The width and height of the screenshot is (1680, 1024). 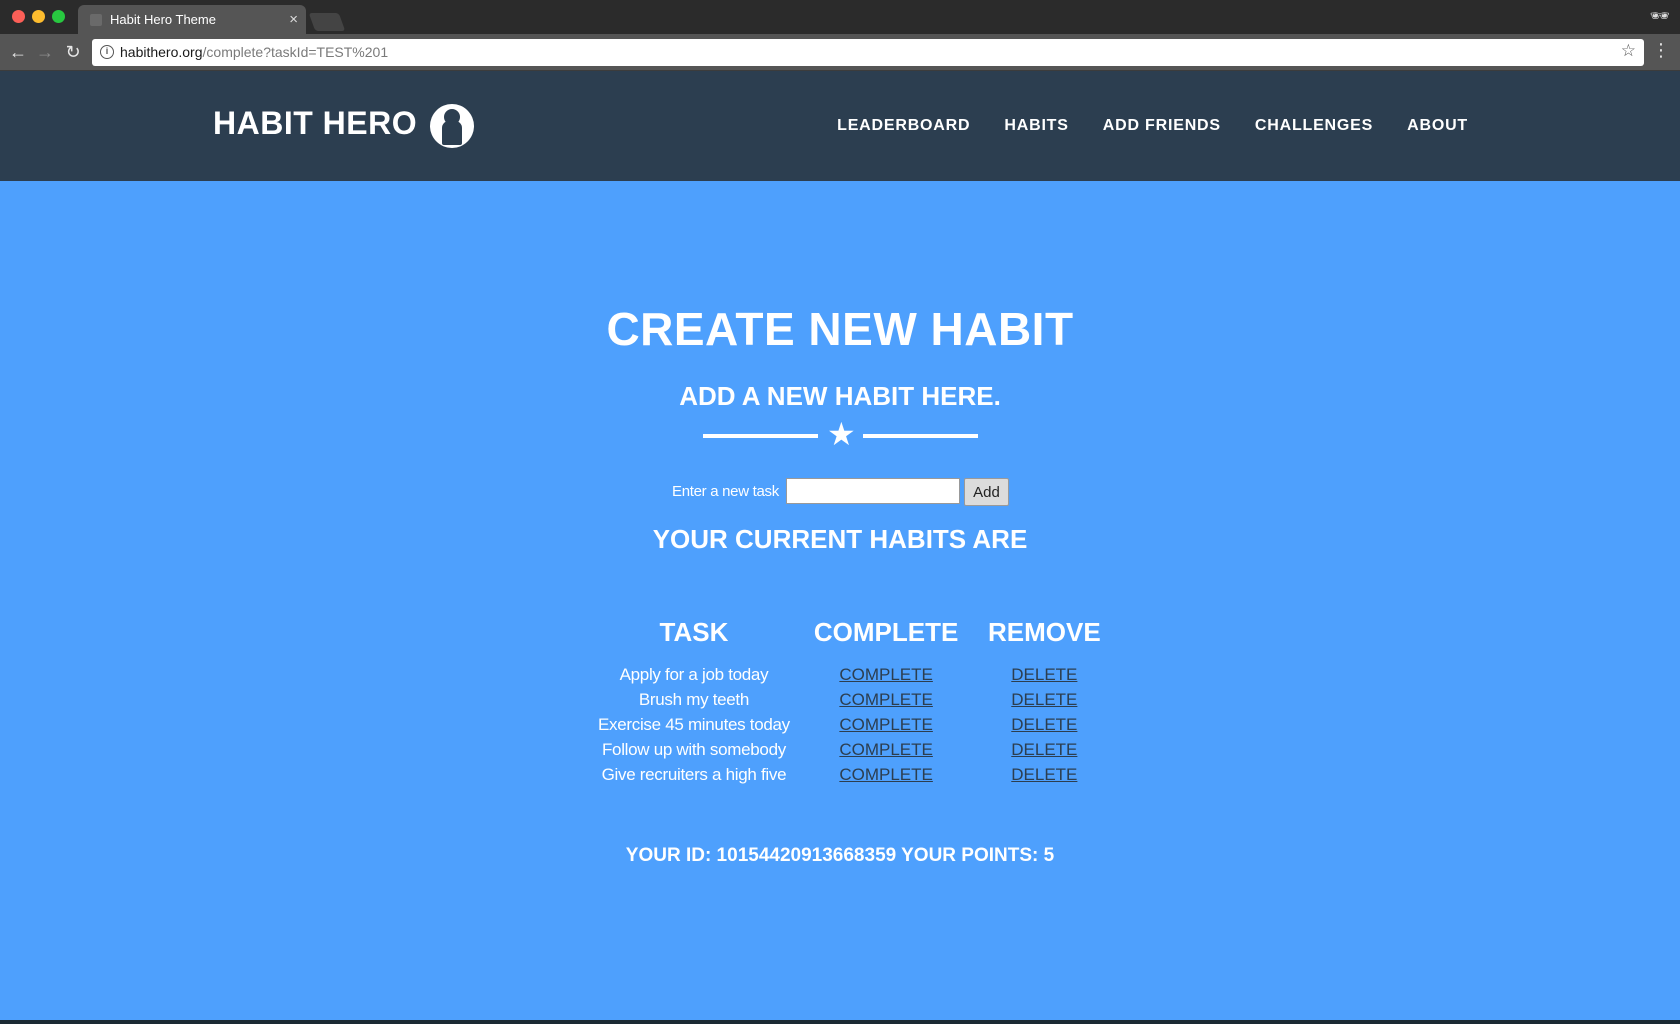 What do you see at coordinates (840, 539) in the screenshot?
I see `habits-heading: YOUR CURRENT HABITS ARE` at bounding box center [840, 539].